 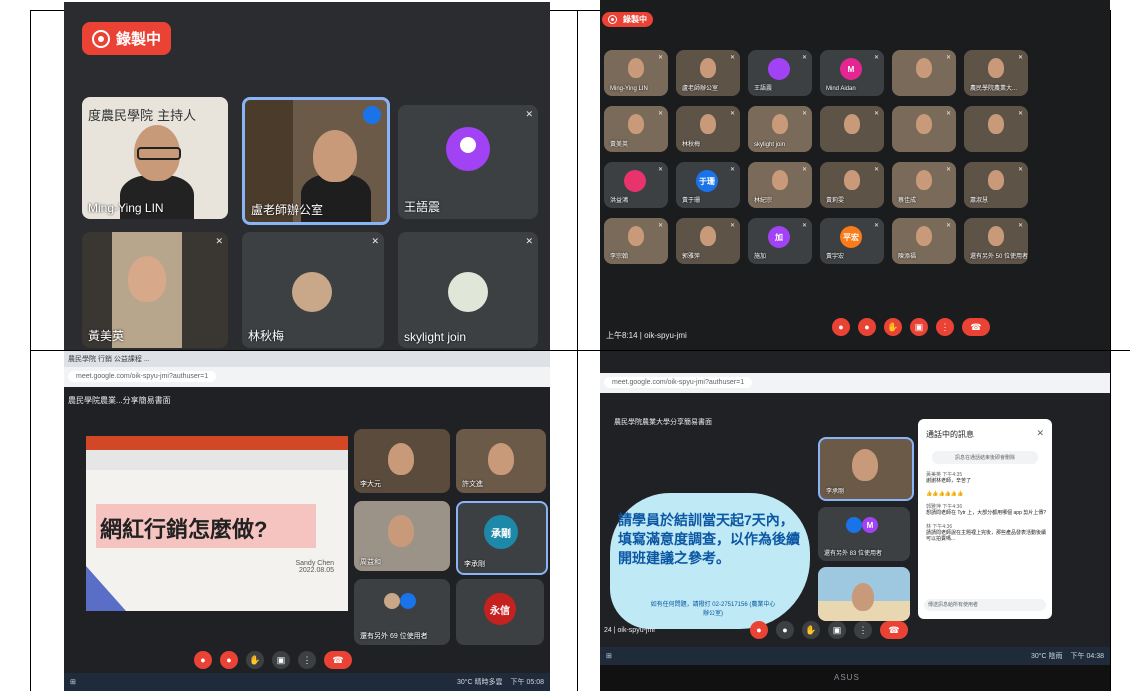 I want to click on gallery-tile: ✕ 林秋梅, so click(x=708, y=129).